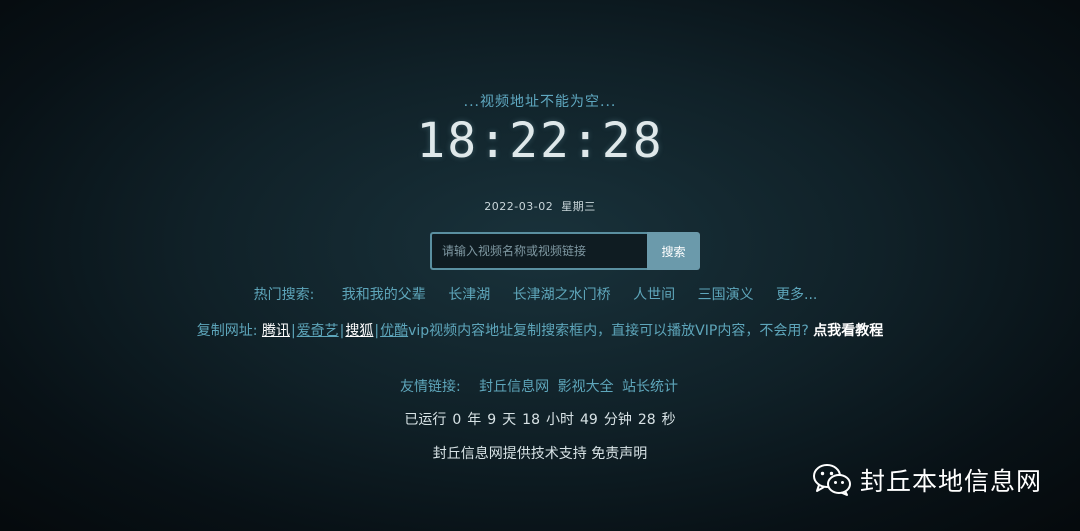 The image size is (1080, 531). Describe the element at coordinates (425, 420) in the screenshot. I see `uptime-prefix: 已运行` at that location.